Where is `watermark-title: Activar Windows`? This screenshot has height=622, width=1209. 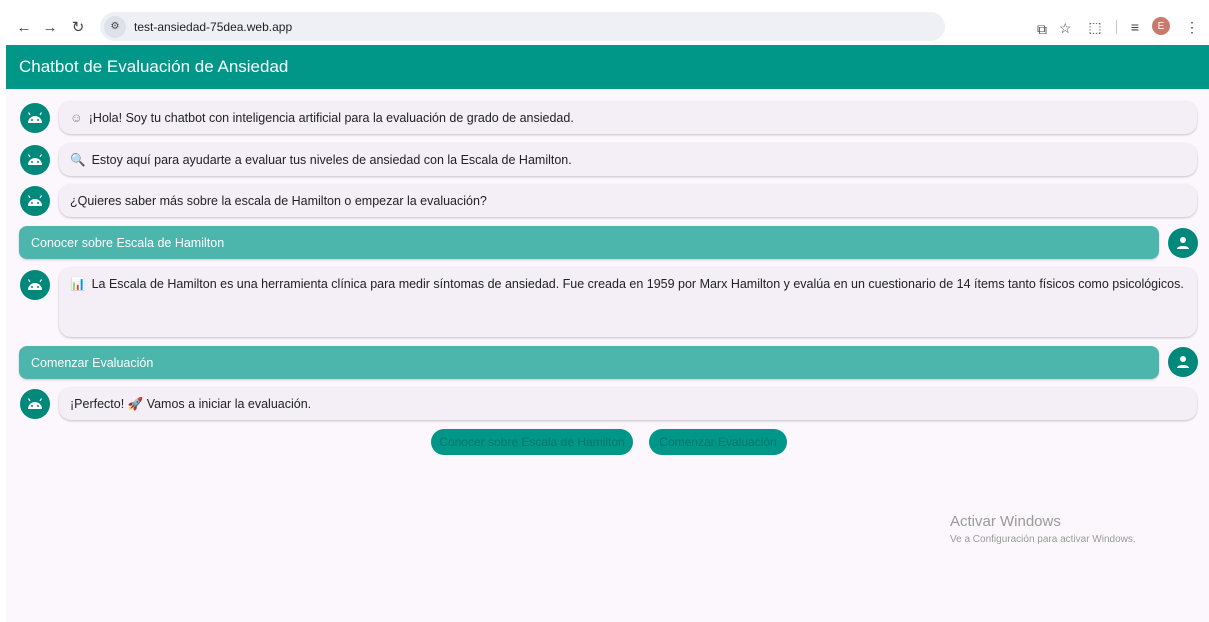 watermark-title: Activar Windows is located at coordinates (1005, 521).